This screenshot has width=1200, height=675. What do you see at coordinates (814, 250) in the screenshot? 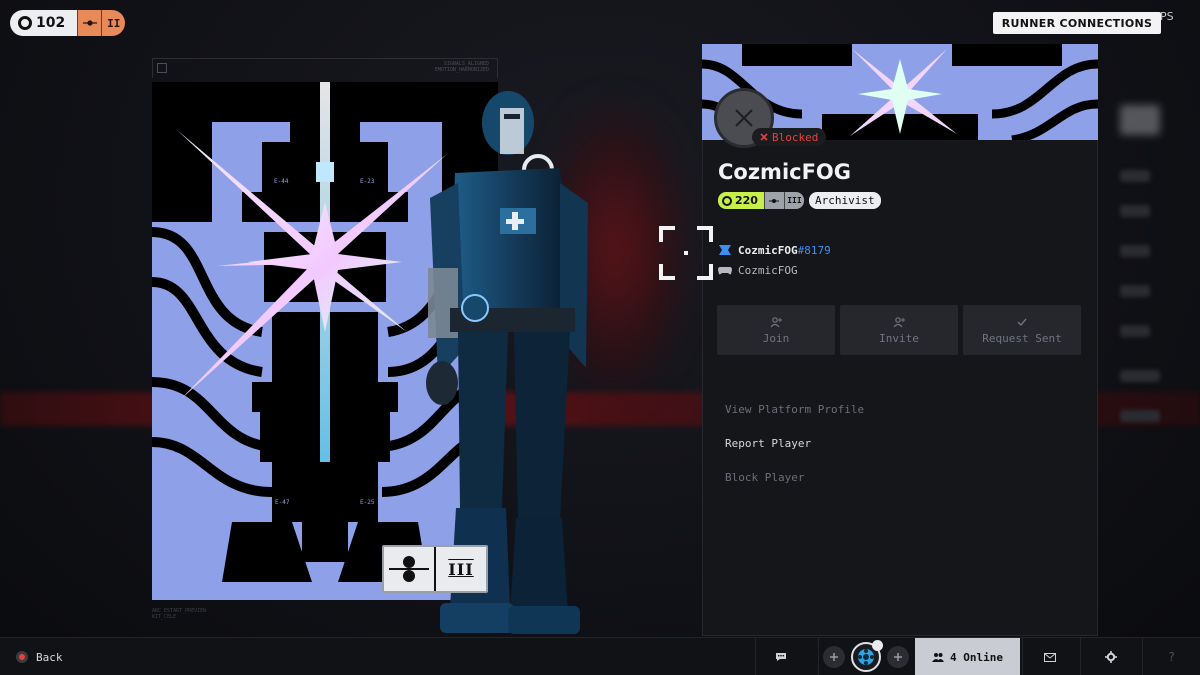
I see `embark-tag: #8179` at bounding box center [814, 250].